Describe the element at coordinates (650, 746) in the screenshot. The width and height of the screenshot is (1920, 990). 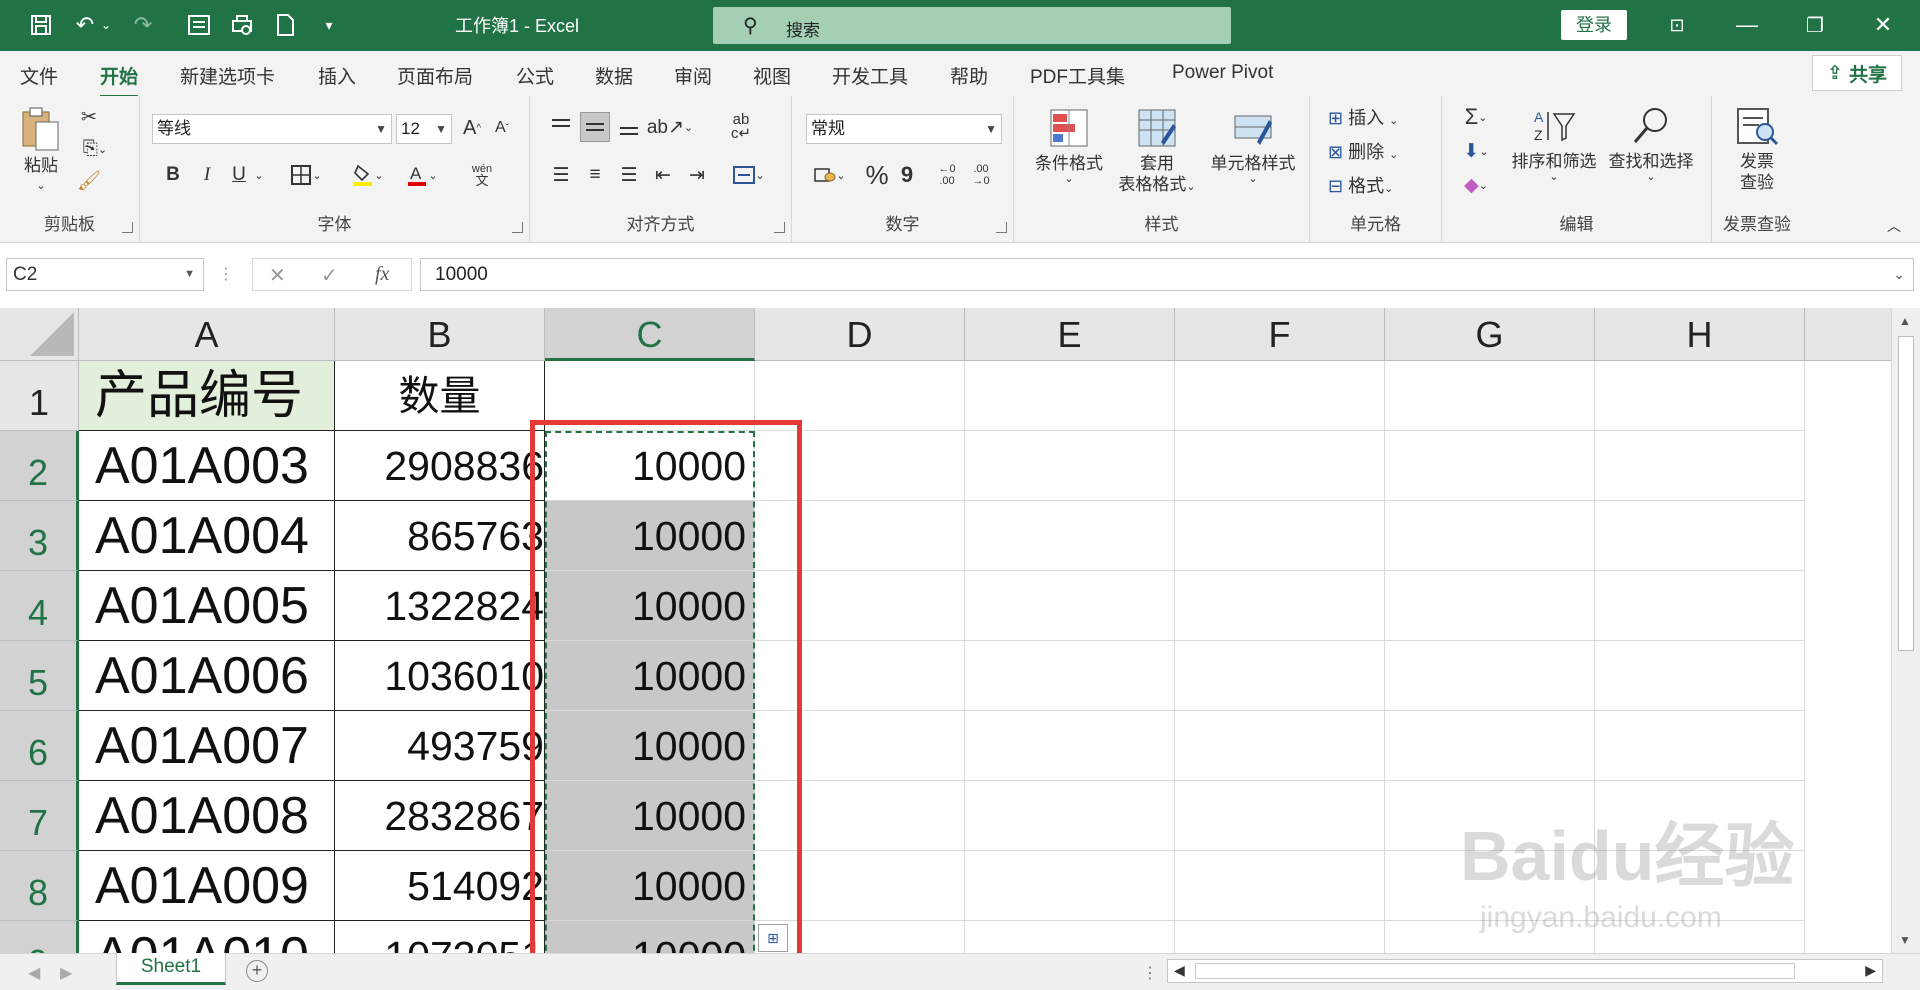
I see `cell-c6: 10000` at that location.